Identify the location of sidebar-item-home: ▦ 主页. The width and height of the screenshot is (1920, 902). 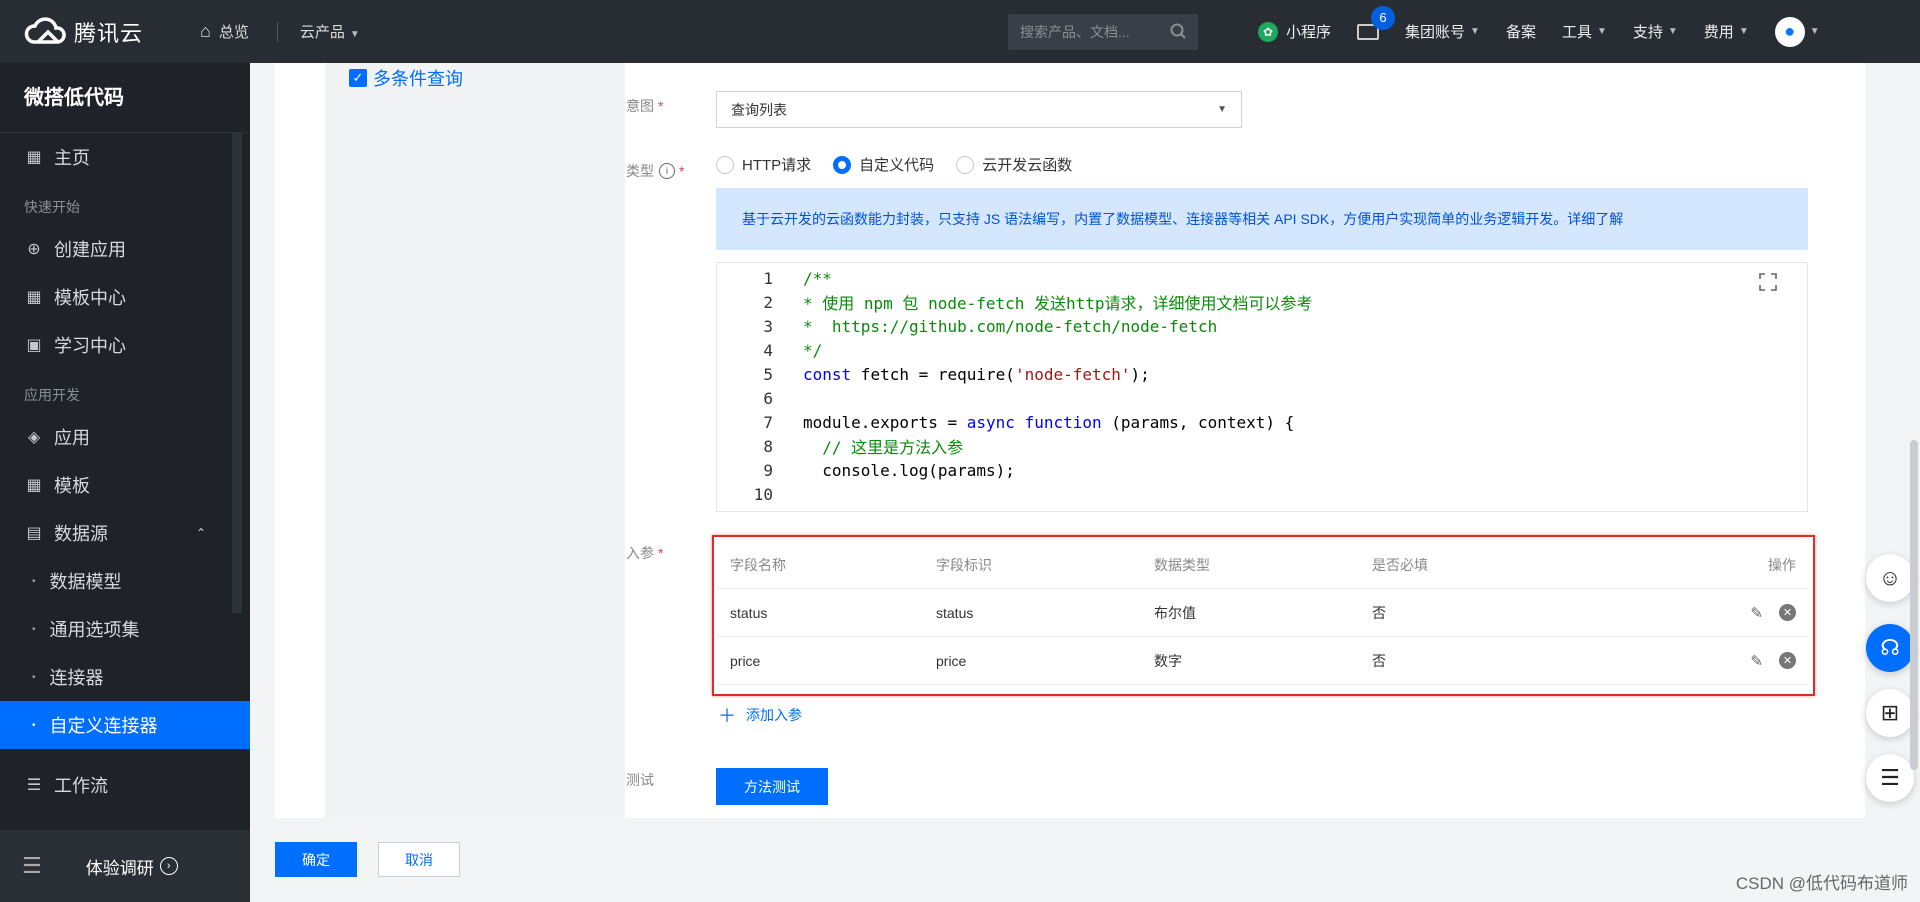
(125, 157).